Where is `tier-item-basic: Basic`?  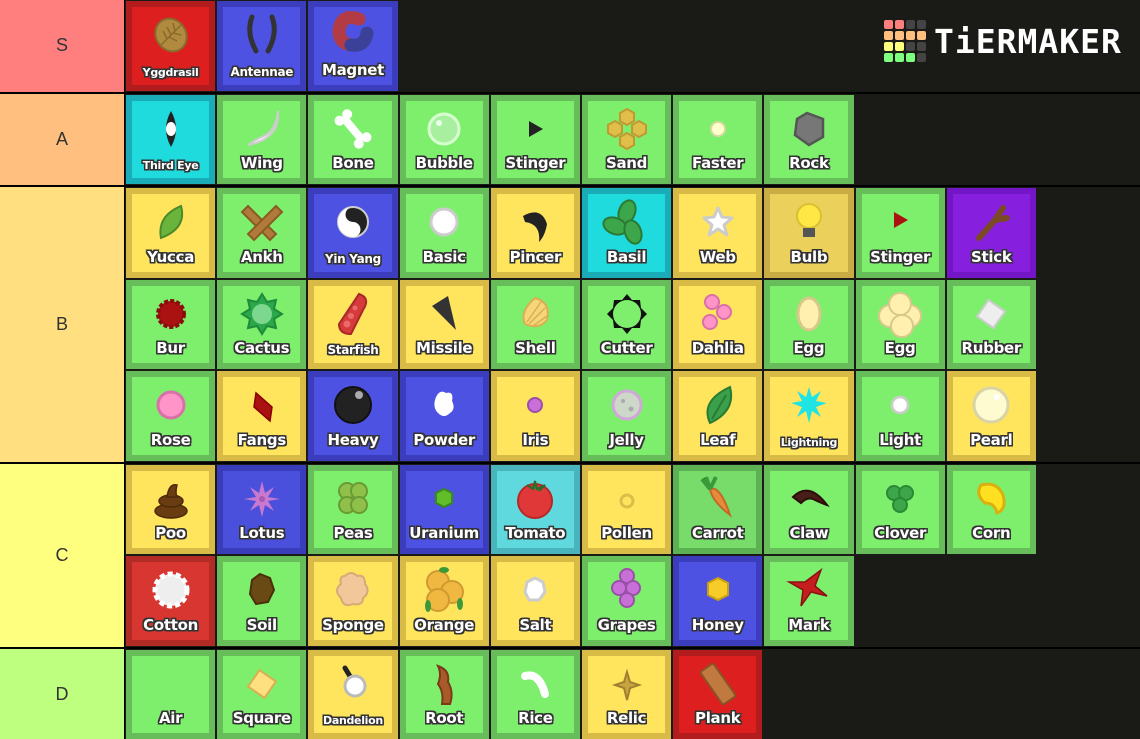
tier-item-basic: Basic is located at coordinates (444, 233).